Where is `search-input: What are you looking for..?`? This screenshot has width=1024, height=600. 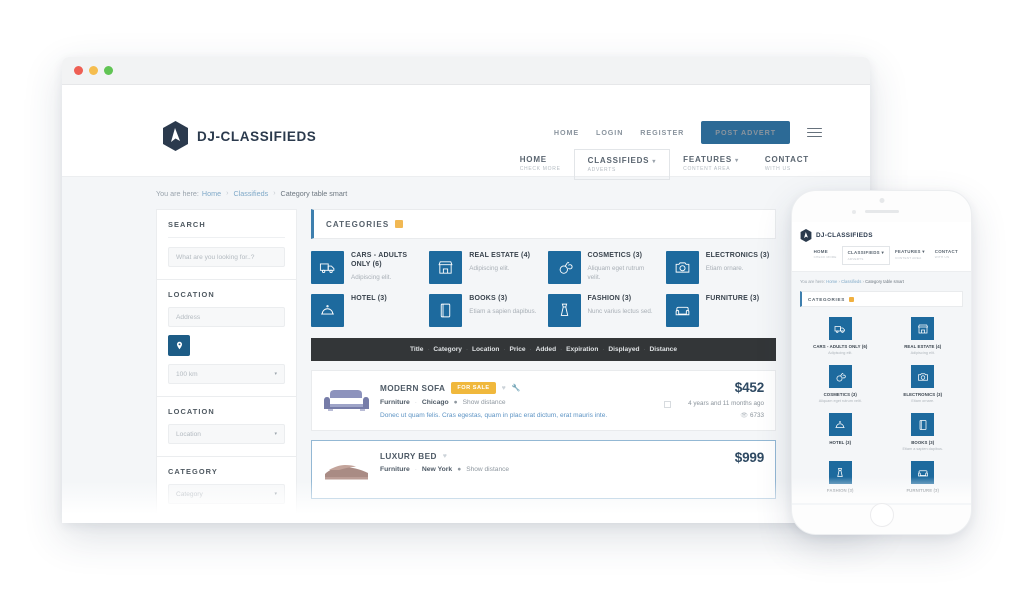 search-input: What are you looking for..? is located at coordinates (226, 257).